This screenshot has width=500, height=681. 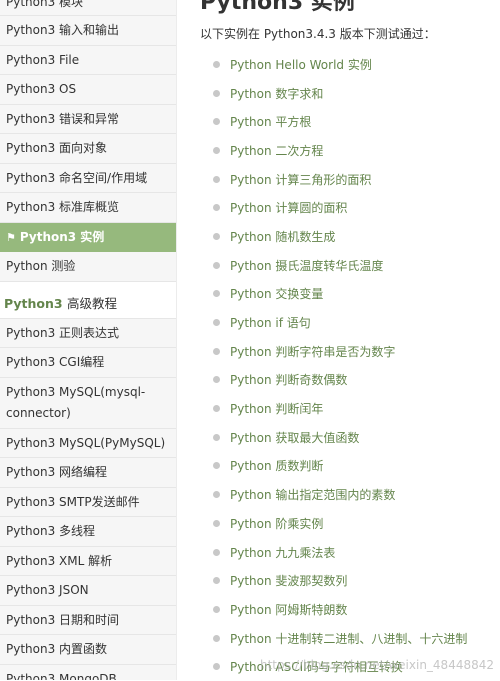 I want to click on example-link: Python 判断奇数偶数, so click(x=288, y=379).